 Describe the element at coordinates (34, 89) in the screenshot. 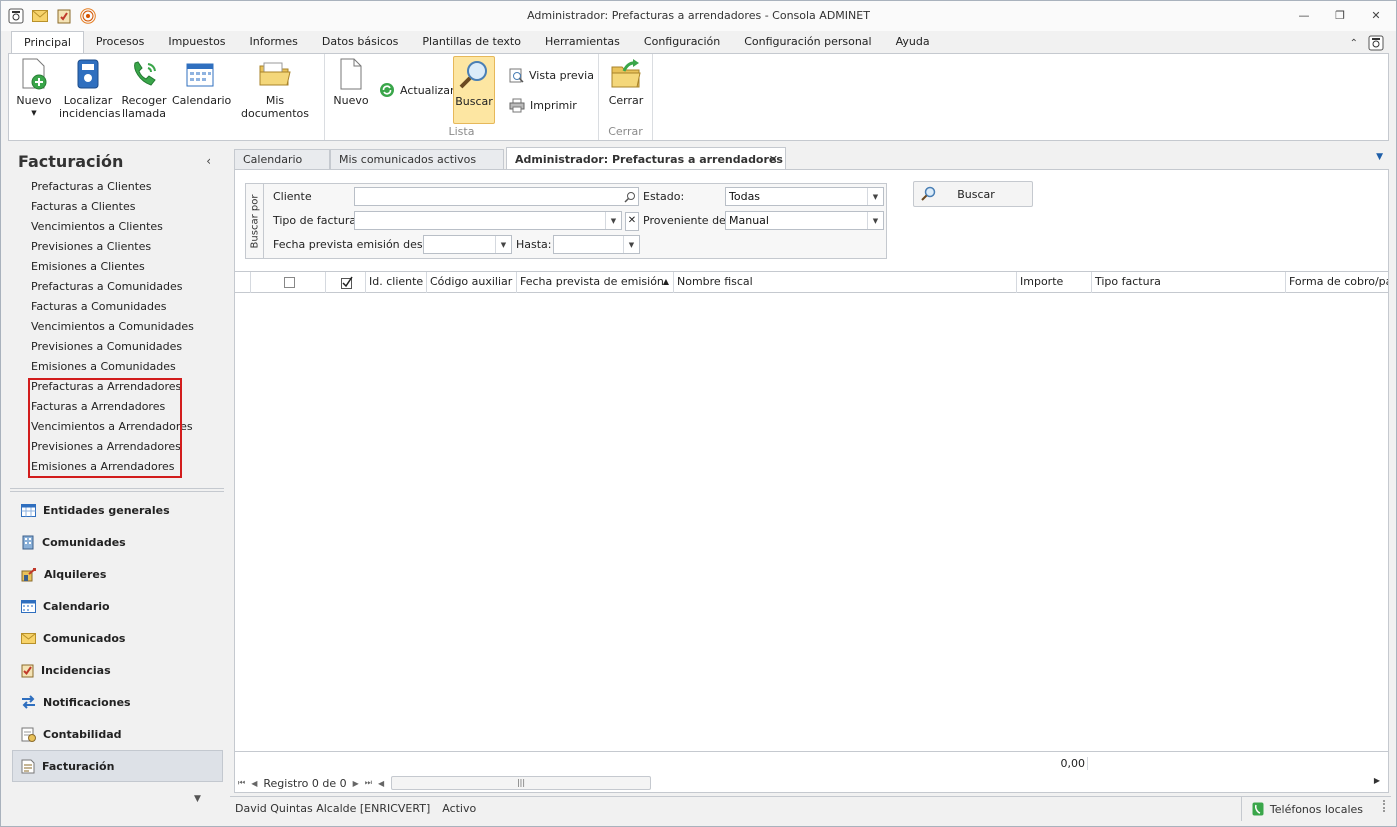

I see `nuevo-button: Nuevo ▼` at that location.